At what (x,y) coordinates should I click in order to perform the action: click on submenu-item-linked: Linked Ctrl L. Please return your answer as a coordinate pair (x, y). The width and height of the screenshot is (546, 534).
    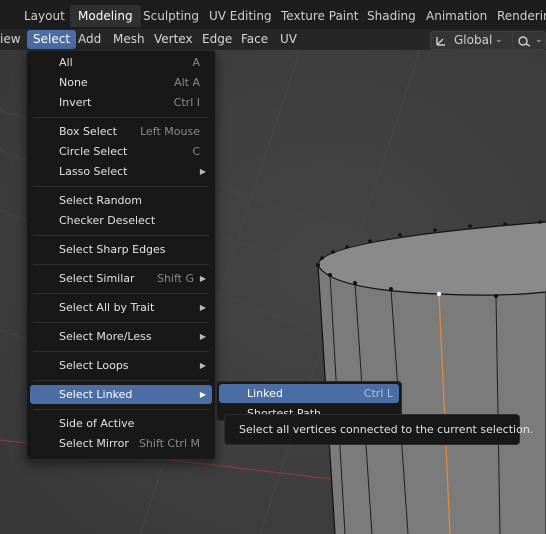
    Looking at the image, I should click on (309, 393).